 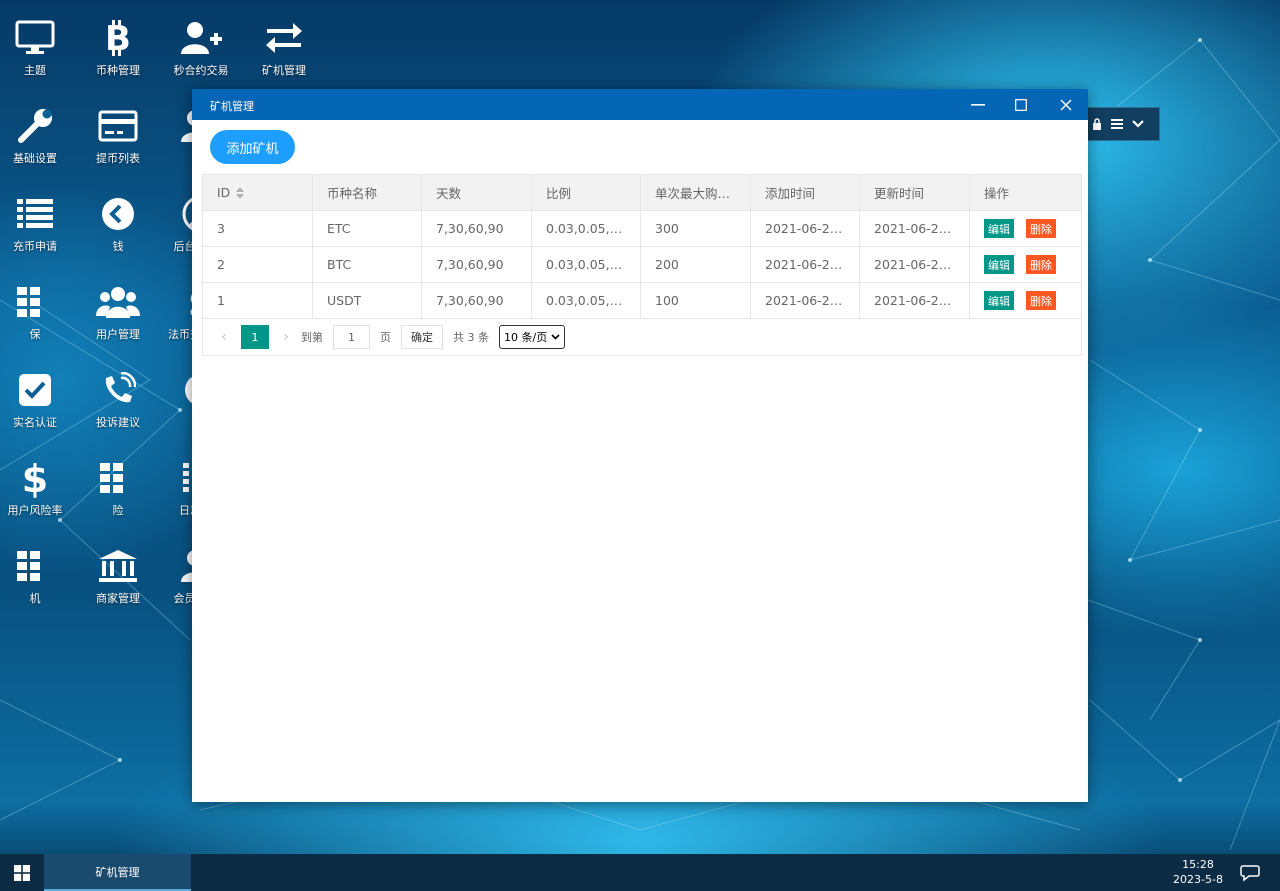 I want to click on desktop-icon: 主题, so click(x=38, y=40).